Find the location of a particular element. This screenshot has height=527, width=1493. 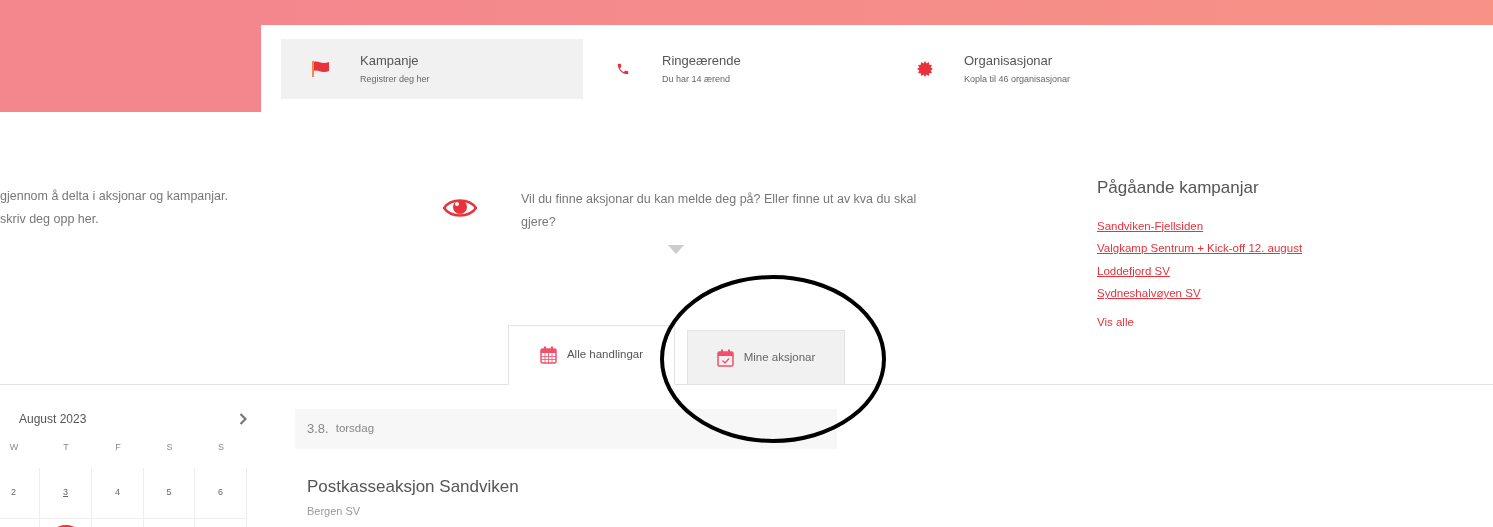

calendar-check-icon is located at coordinates (725, 357).